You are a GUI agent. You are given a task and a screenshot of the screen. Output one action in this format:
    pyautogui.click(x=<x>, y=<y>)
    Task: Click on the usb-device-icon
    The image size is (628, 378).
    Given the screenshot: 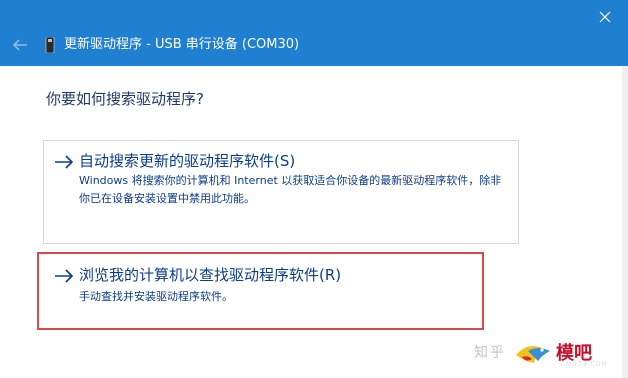 What is the action you would take?
    pyautogui.click(x=50, y=45)
    